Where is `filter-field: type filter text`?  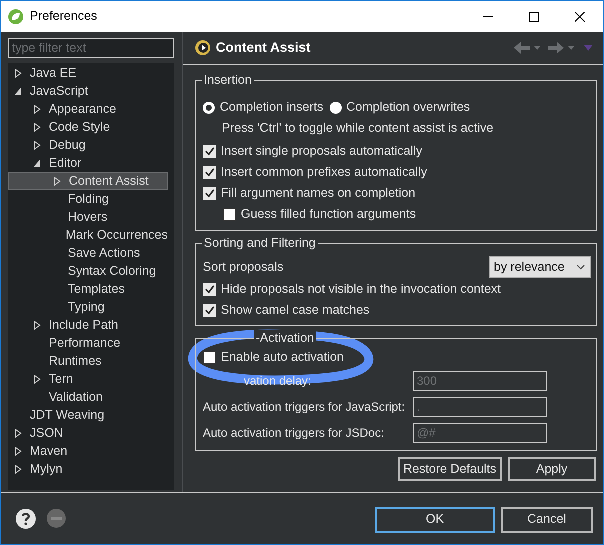
filter-field: type filter text is located at coordinates (91, 48).